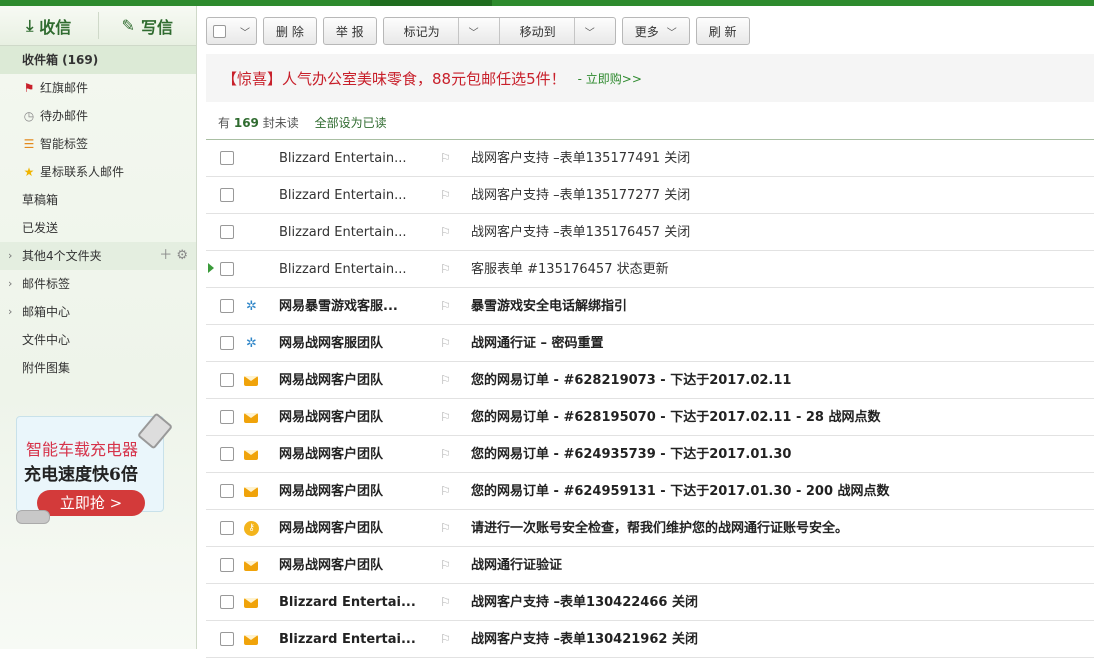 Image resolution: width=1094 pixels, height=658 pixels. I want to click on subject: 您的网易订单 - #628219073 - 下达于2017.02.11, so click(631, 380).